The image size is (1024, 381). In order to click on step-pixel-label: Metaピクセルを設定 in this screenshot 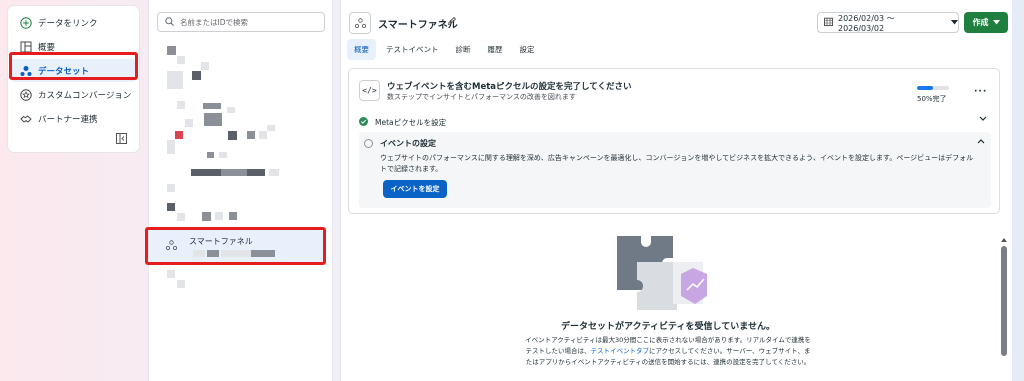, I will do `click(411, 122)`.